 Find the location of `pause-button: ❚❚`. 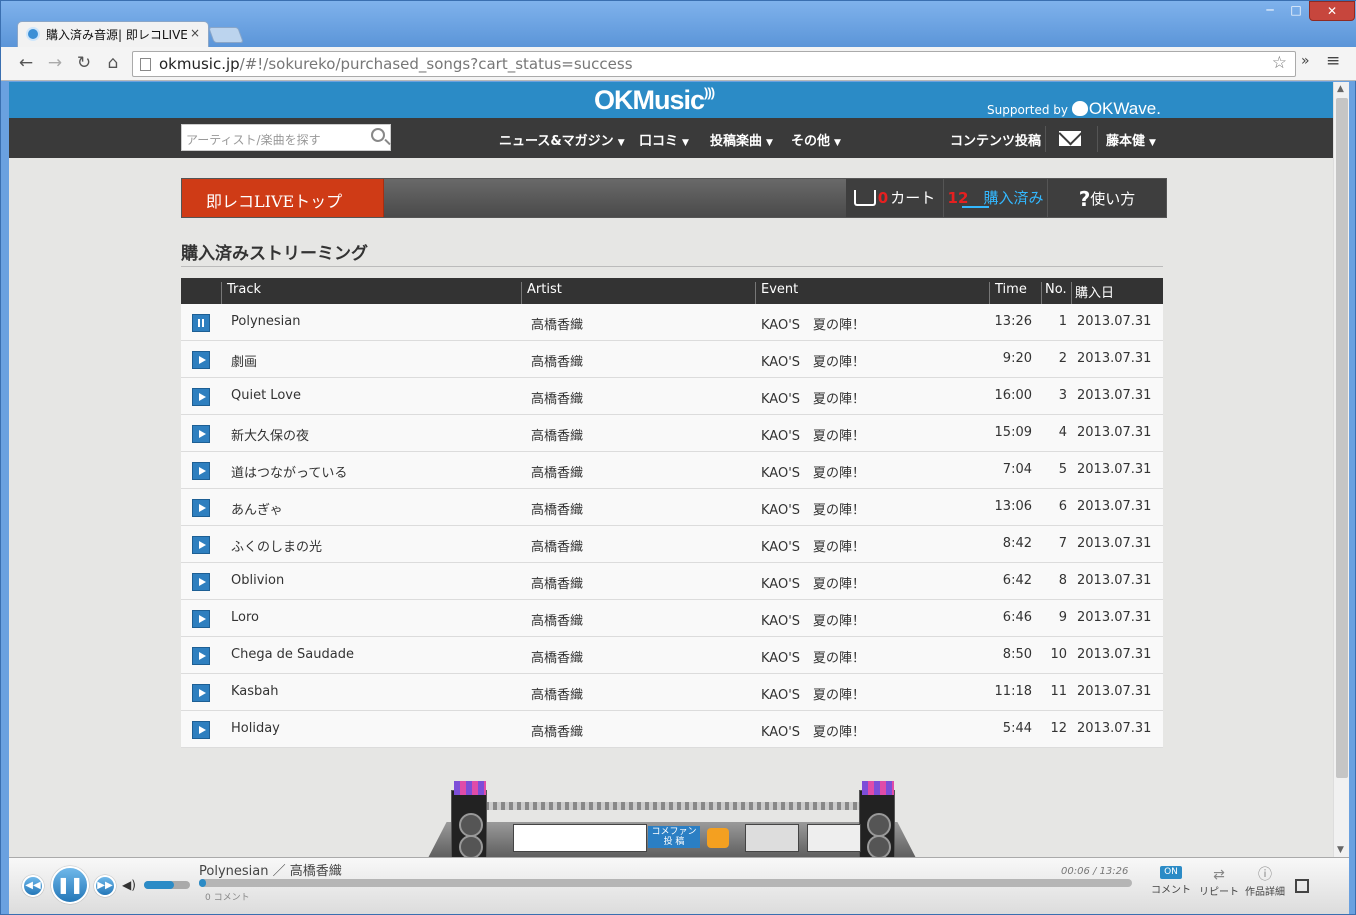

pause-button: ❚❚ is located at coordinates (70, 885).